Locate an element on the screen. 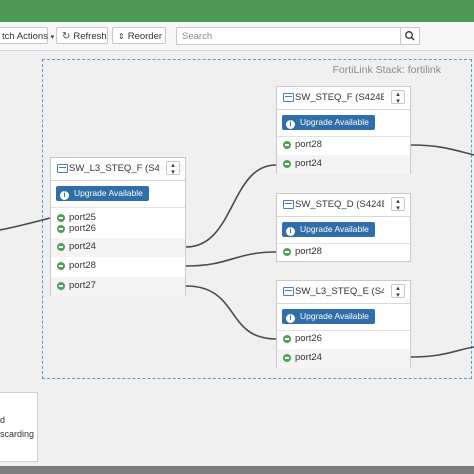 The image size is (474, 474). link-sw-l3-steq-e-out is located at coordinates (442, 352).